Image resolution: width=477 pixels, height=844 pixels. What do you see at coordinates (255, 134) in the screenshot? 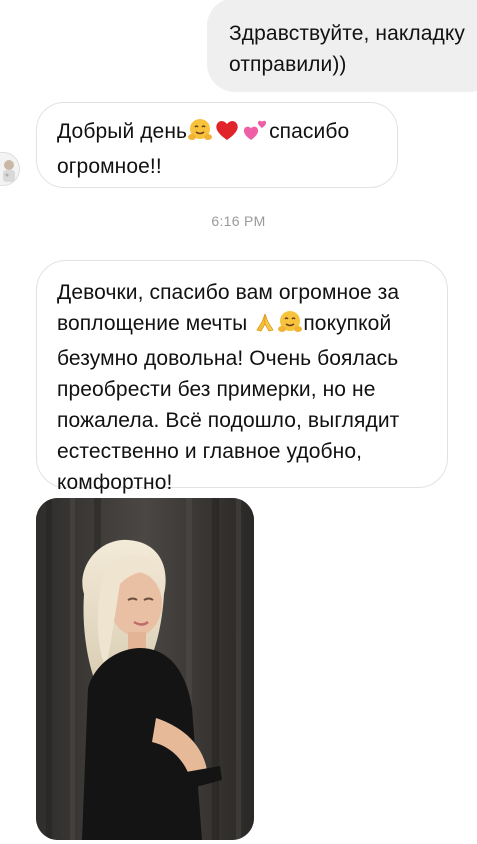
I see `two-hearts-emoji-icon` at bounding box center [255, 134].